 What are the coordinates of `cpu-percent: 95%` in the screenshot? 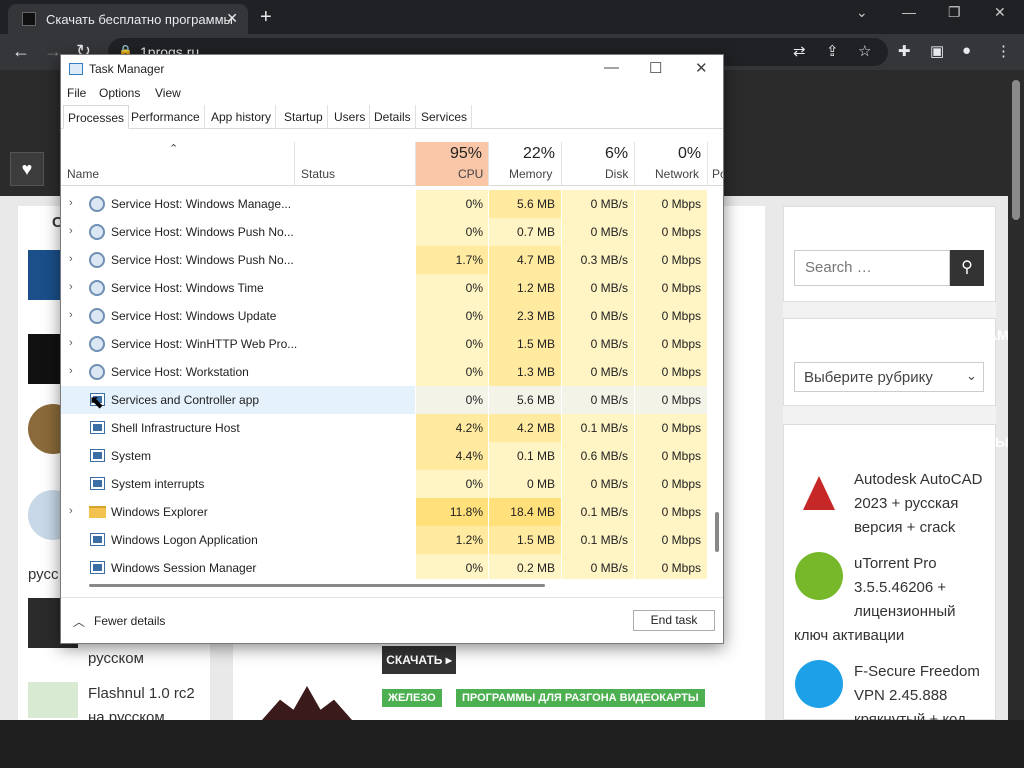 It's located at (466, 154).